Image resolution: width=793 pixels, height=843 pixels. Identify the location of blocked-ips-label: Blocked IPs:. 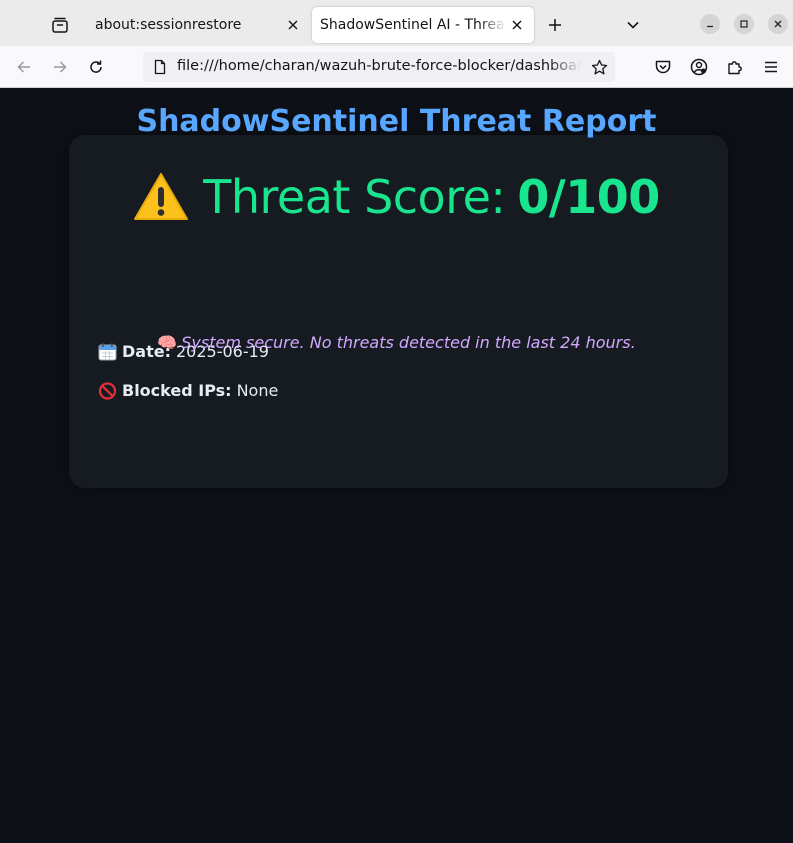
(177, 390).